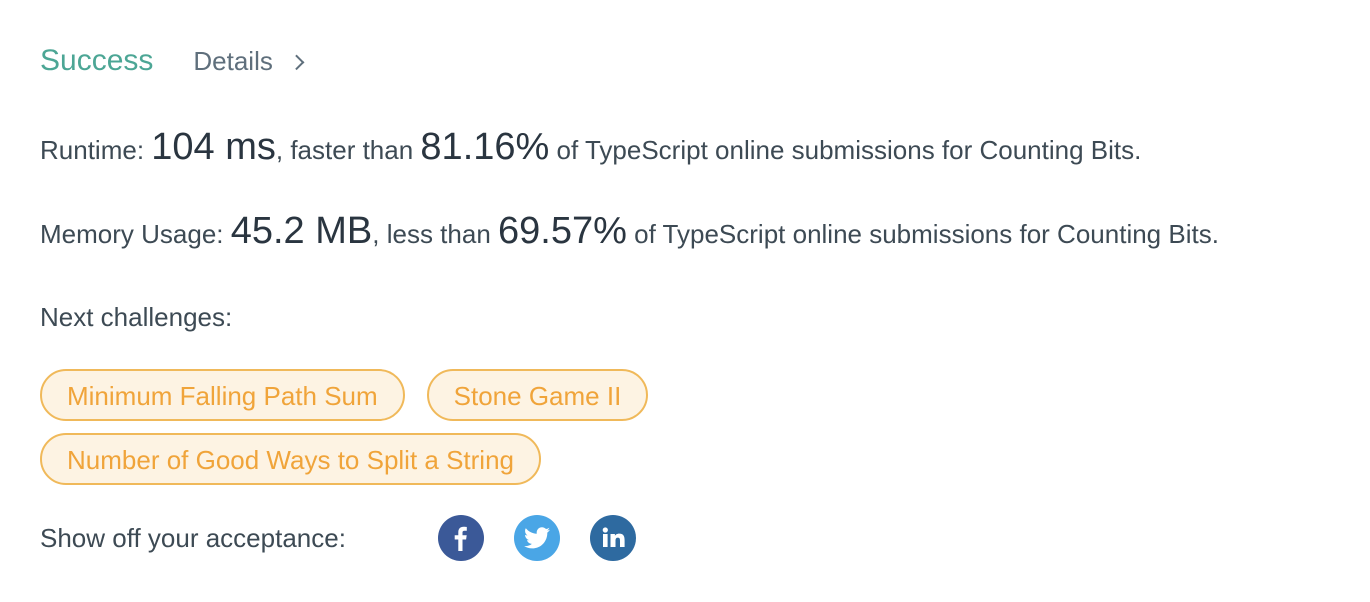  Describe the element at coordinates (301, 231) in the screenshot. I see `memory-value: 45.2 MB` at that location.